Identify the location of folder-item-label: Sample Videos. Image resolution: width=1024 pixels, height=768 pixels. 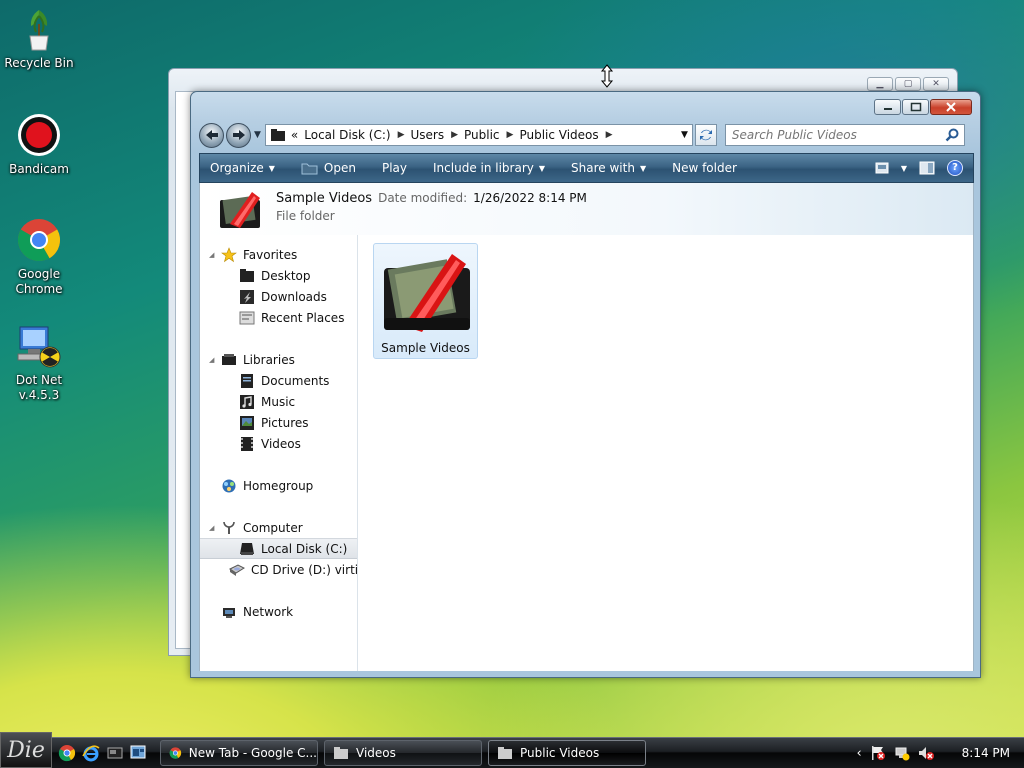
(425, 348).